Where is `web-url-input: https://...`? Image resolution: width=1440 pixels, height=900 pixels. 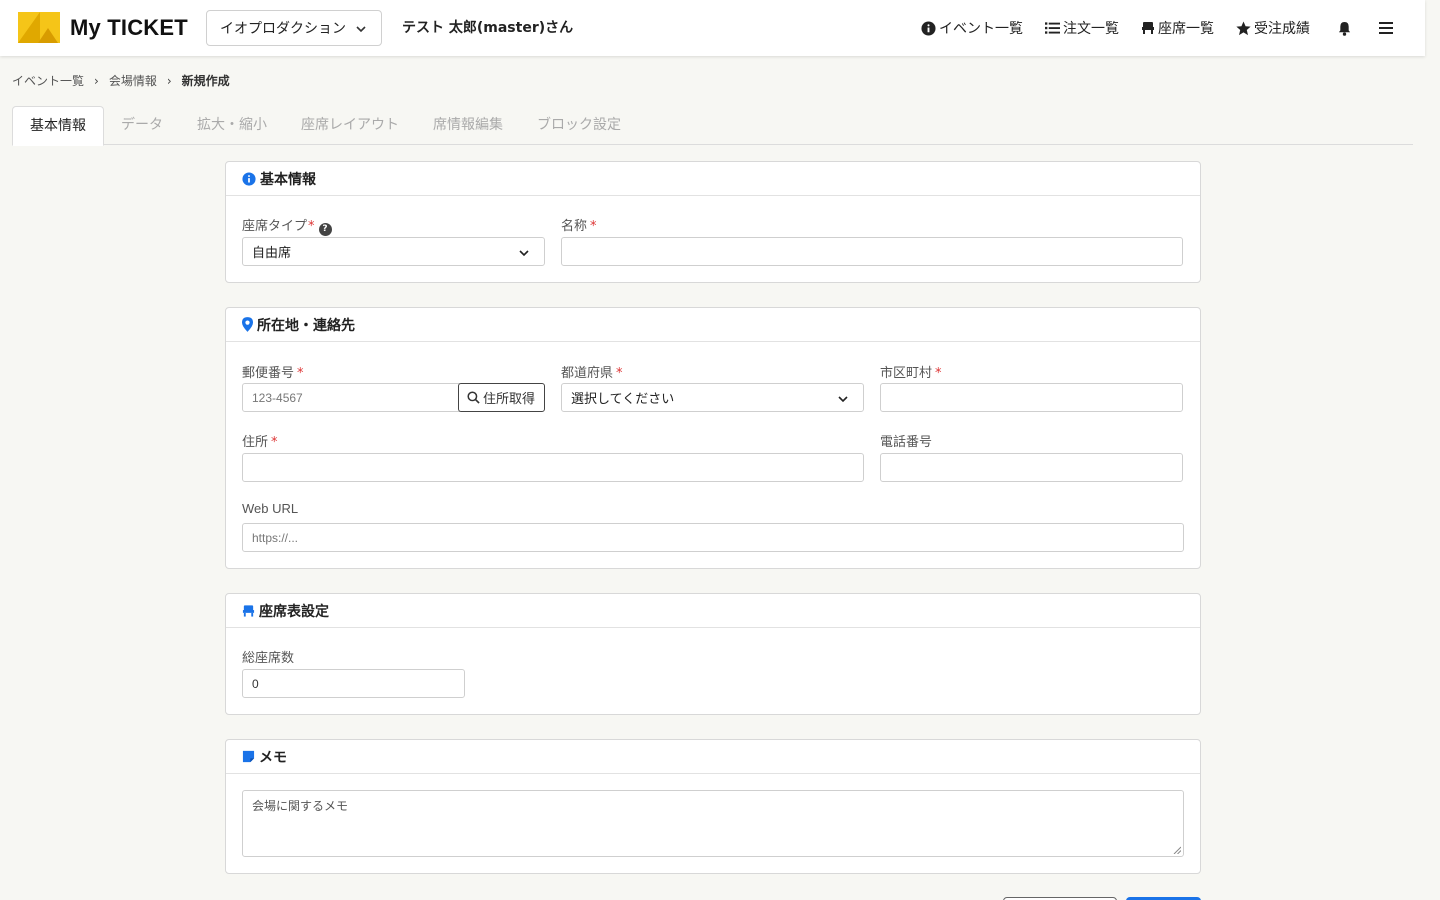 web-url-input: https://... is located at coordinates (713, 537).